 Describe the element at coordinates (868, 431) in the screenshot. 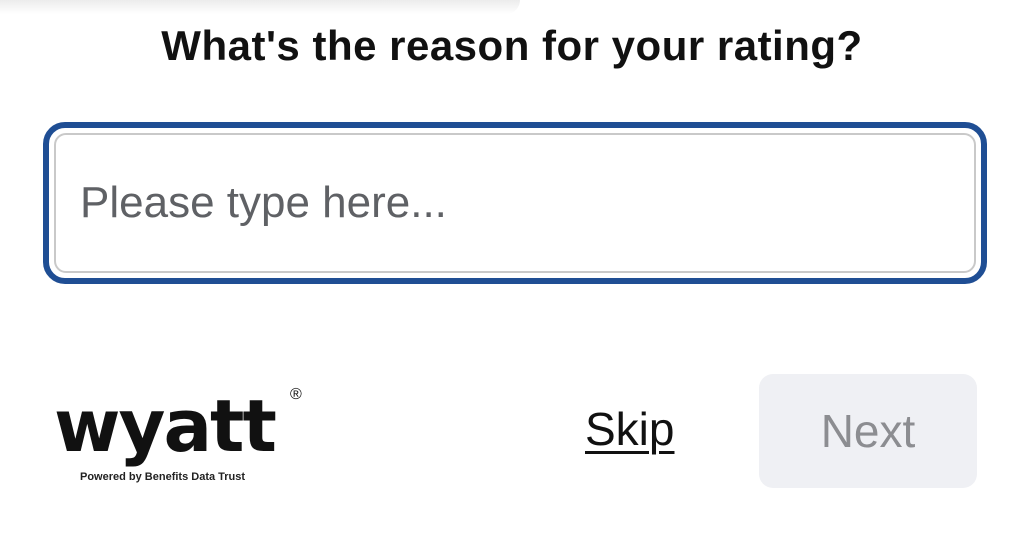

I see `next-button: Next` at that location.